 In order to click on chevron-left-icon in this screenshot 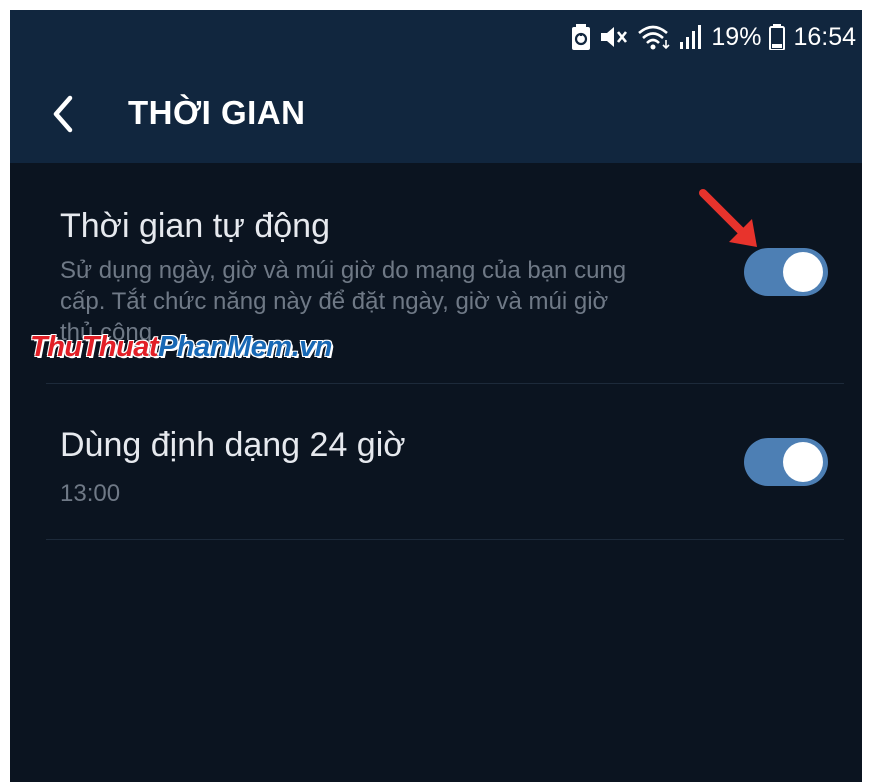, I will do `click(63, 114)`.